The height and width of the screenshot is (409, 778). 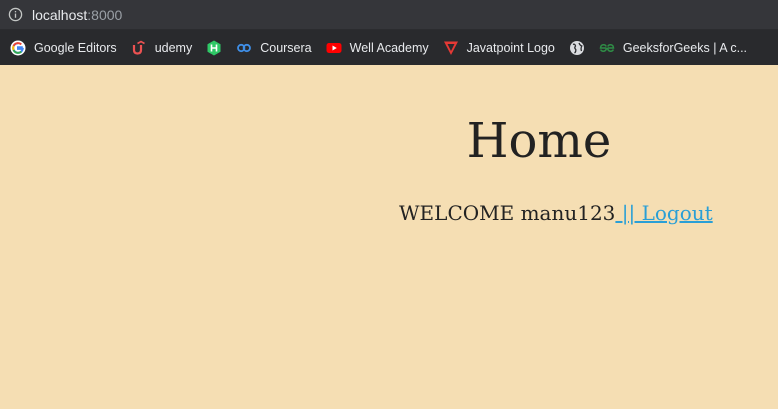 I want to click on address-bar: localhost:8000, so click(x=389, y=15).